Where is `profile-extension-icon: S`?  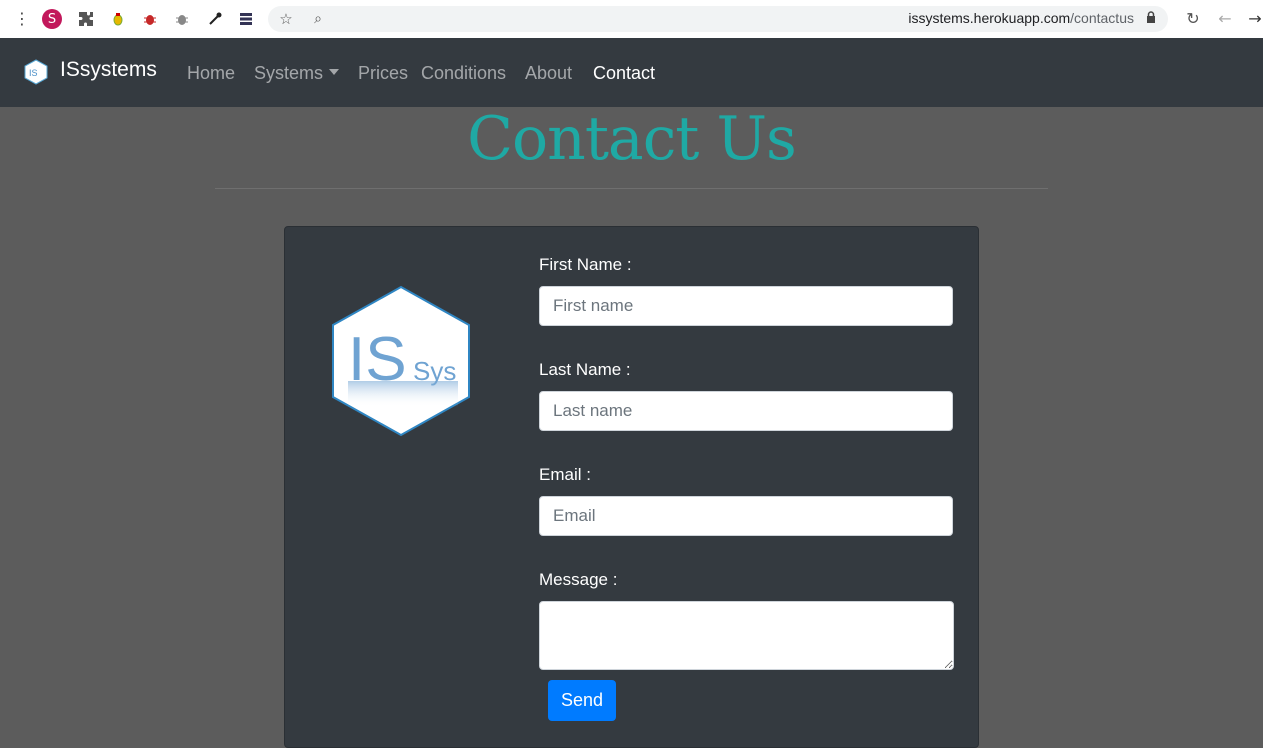 profile-extension-icon: S is located at coordinates (52, 19).